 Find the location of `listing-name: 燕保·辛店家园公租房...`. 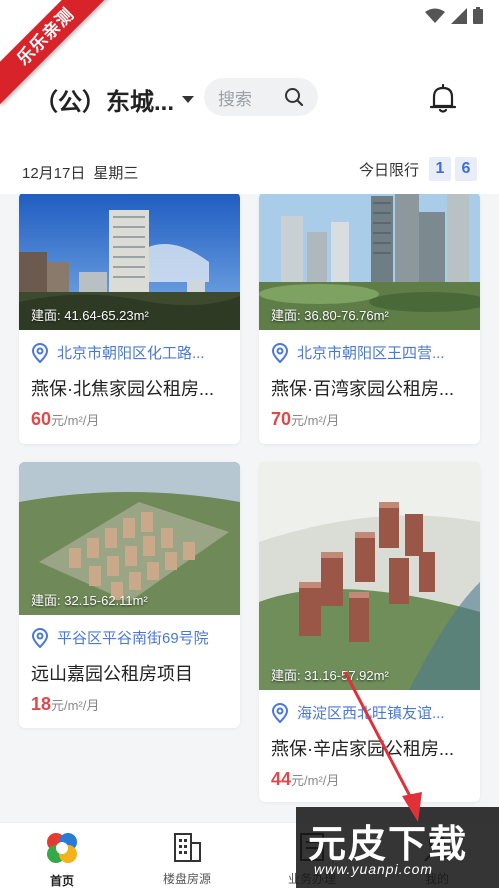

listing-name: 燕保·辛店家园公租房... is located at coordinates (362, 749).